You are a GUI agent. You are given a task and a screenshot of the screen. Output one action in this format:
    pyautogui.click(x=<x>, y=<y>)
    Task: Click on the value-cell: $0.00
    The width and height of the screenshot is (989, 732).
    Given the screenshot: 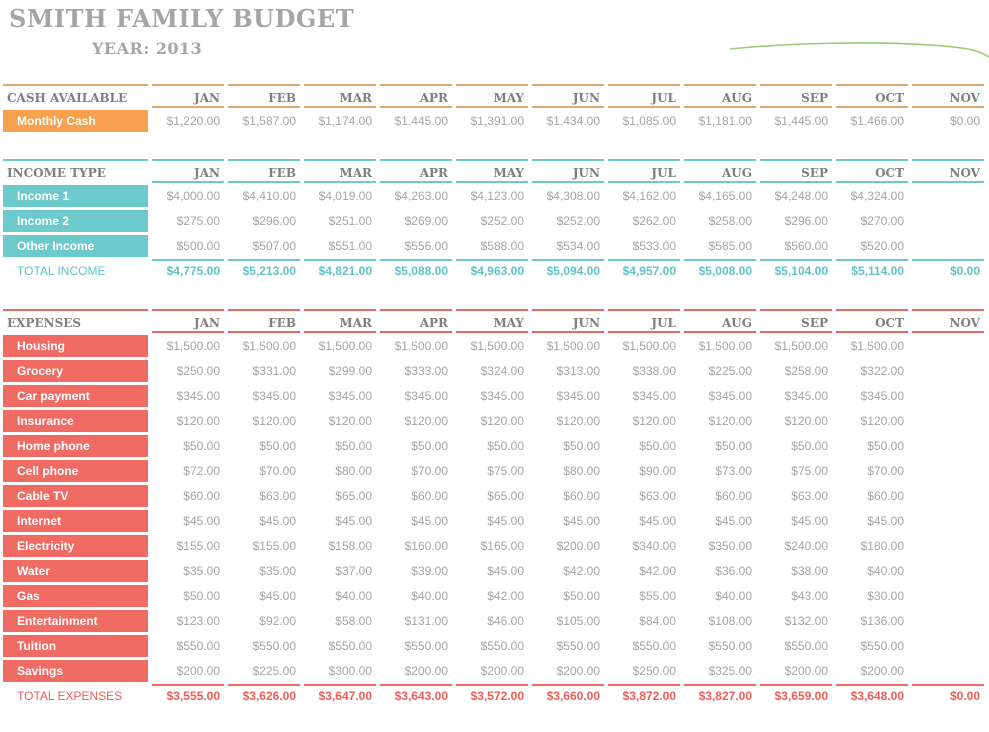 What is the action you would take?
    pyautogui.click(x=948, y=121)
    